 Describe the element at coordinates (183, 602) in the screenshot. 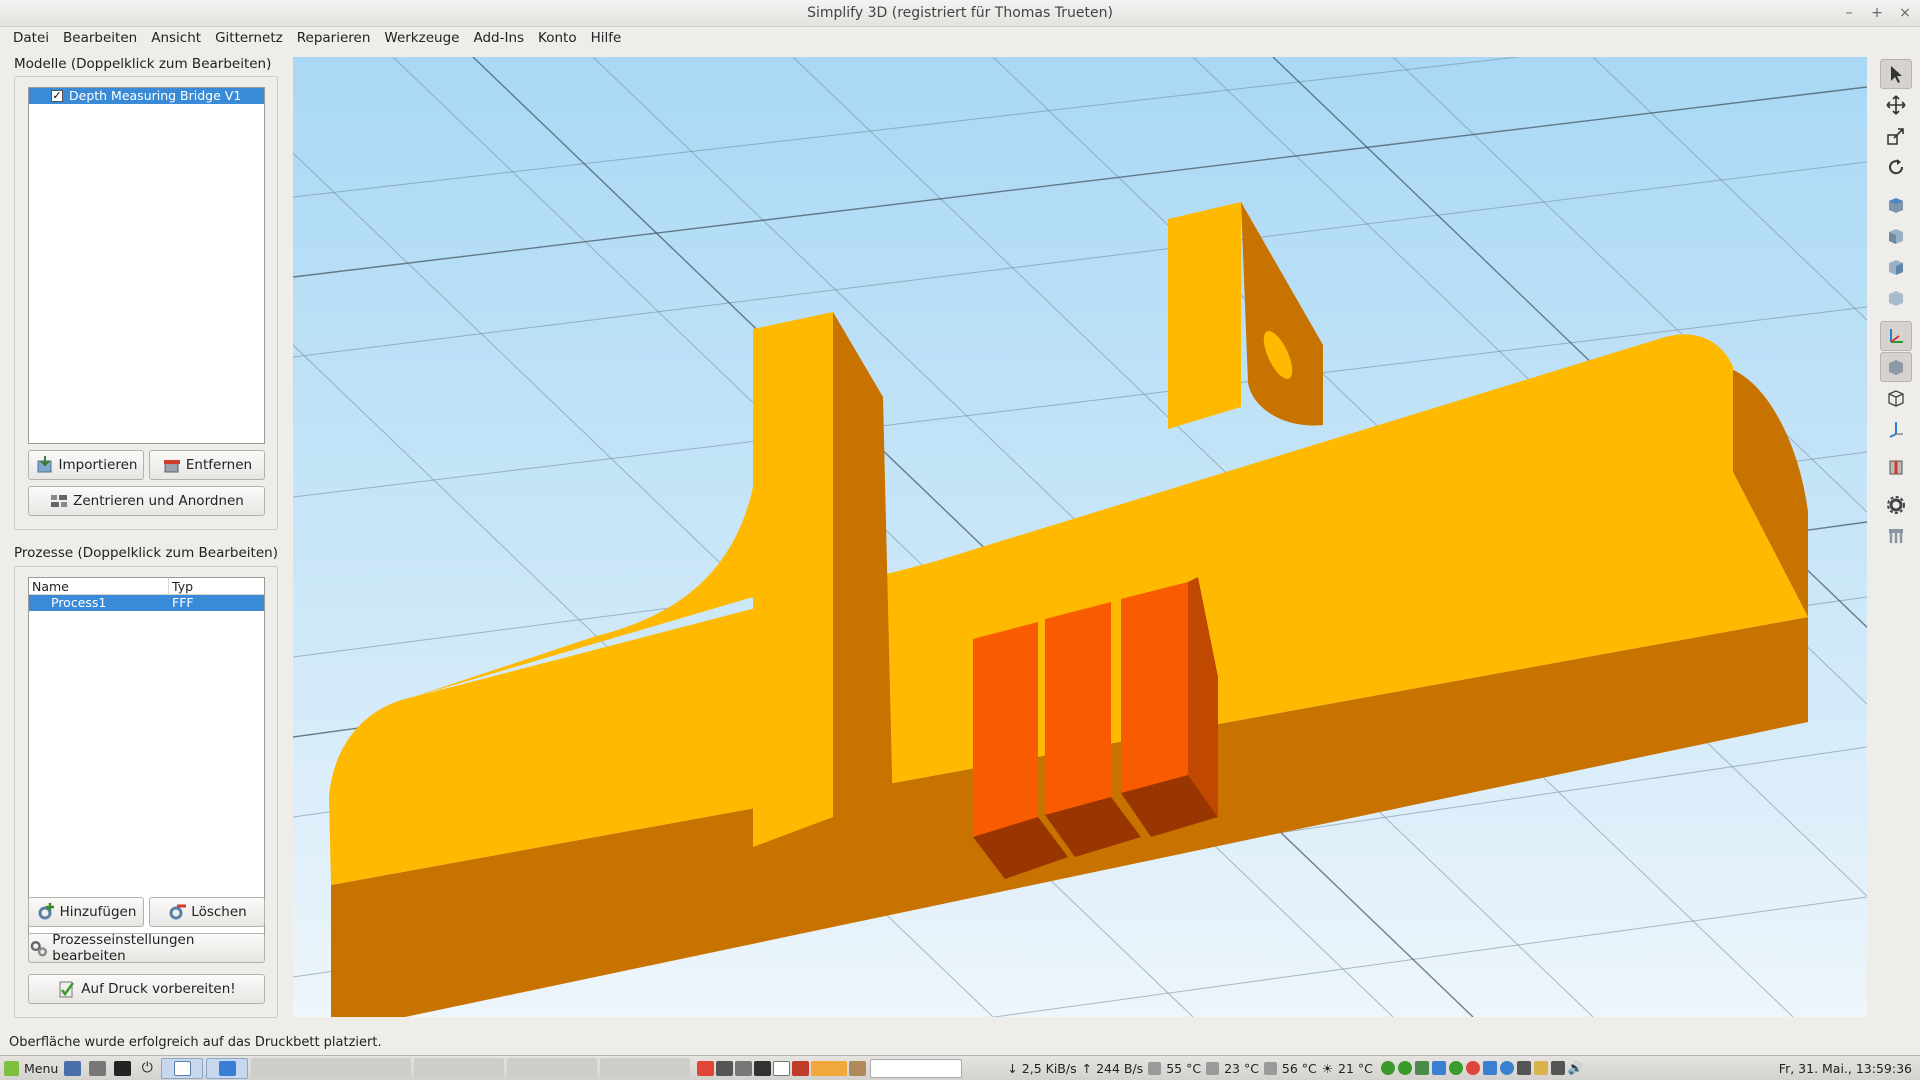

I see `process-type: FFF` at that location.